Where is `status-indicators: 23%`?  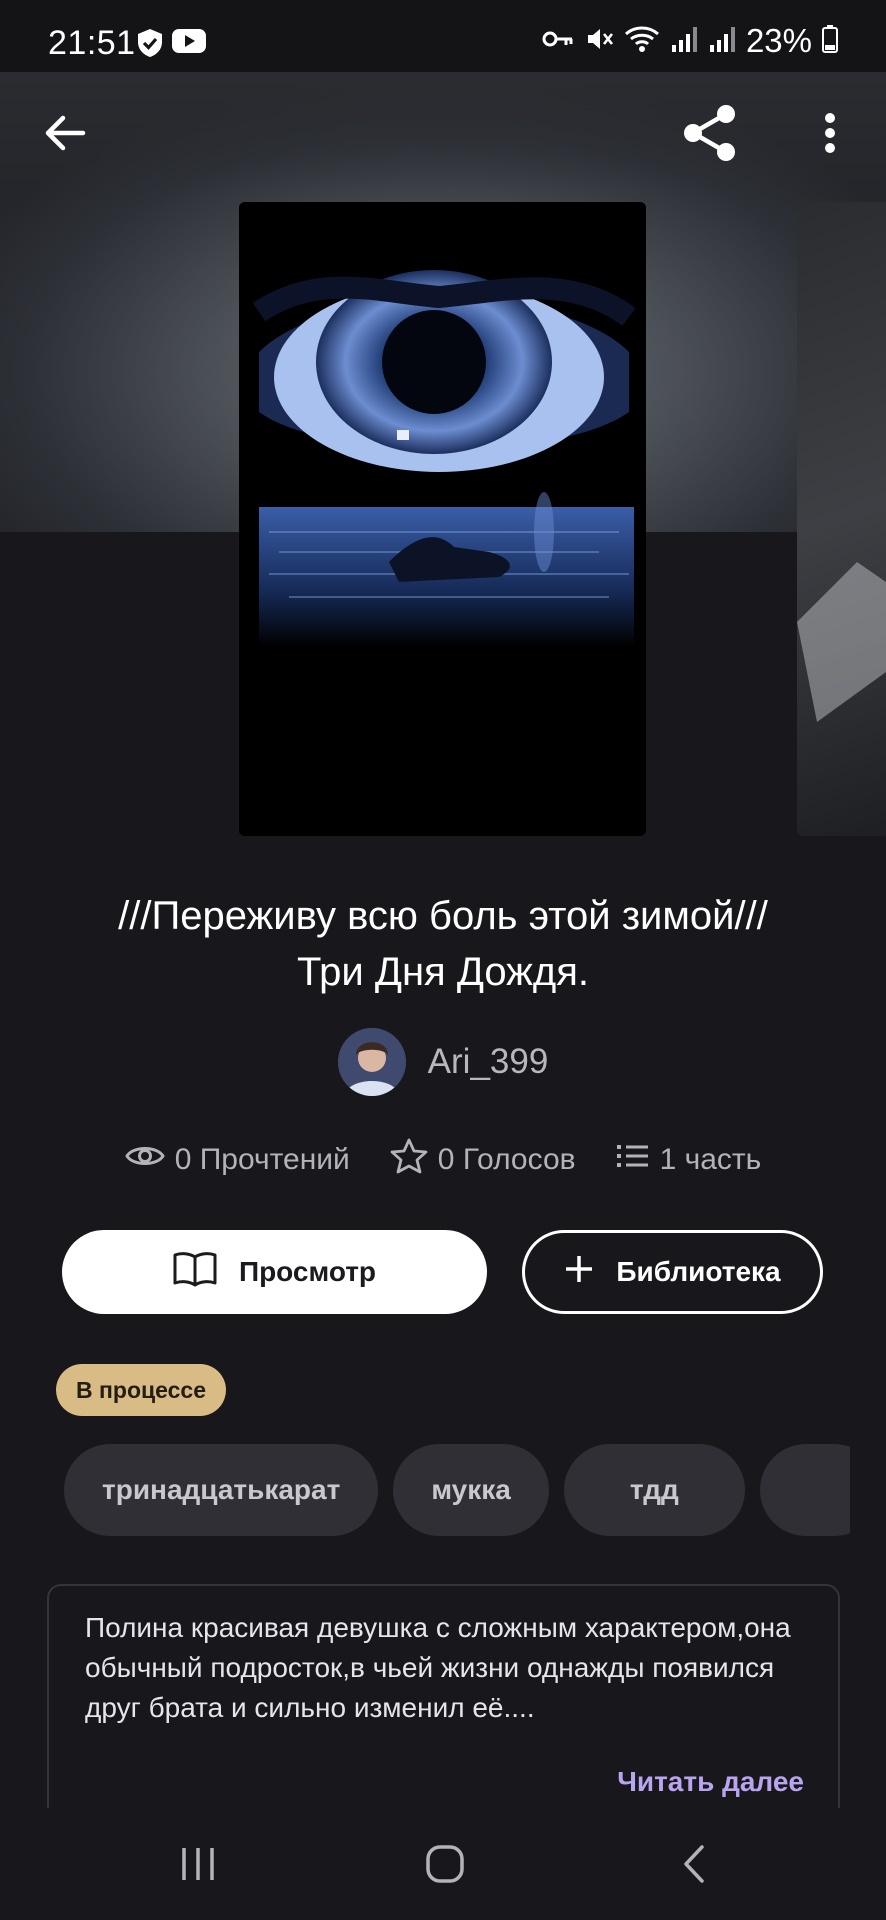
status-indicators: 23% is located at coordinates (690, 41).